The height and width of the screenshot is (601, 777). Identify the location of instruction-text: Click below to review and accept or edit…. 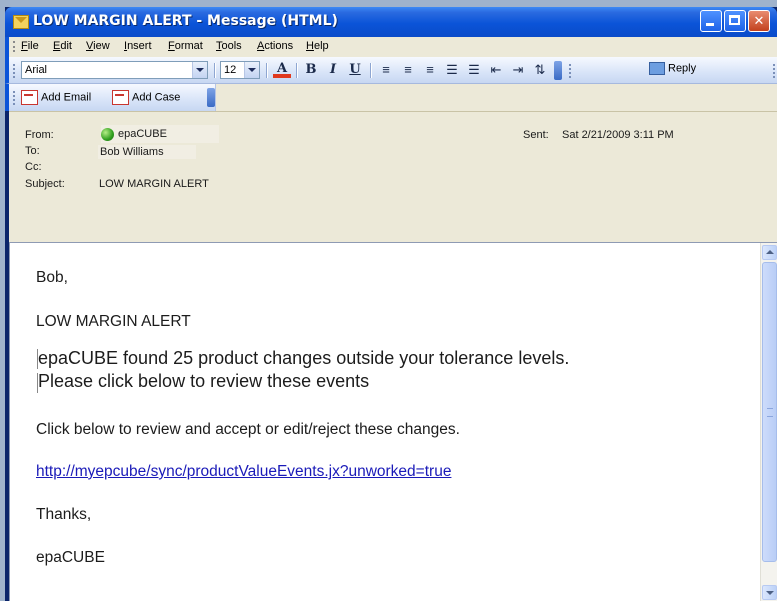
(248, 429).